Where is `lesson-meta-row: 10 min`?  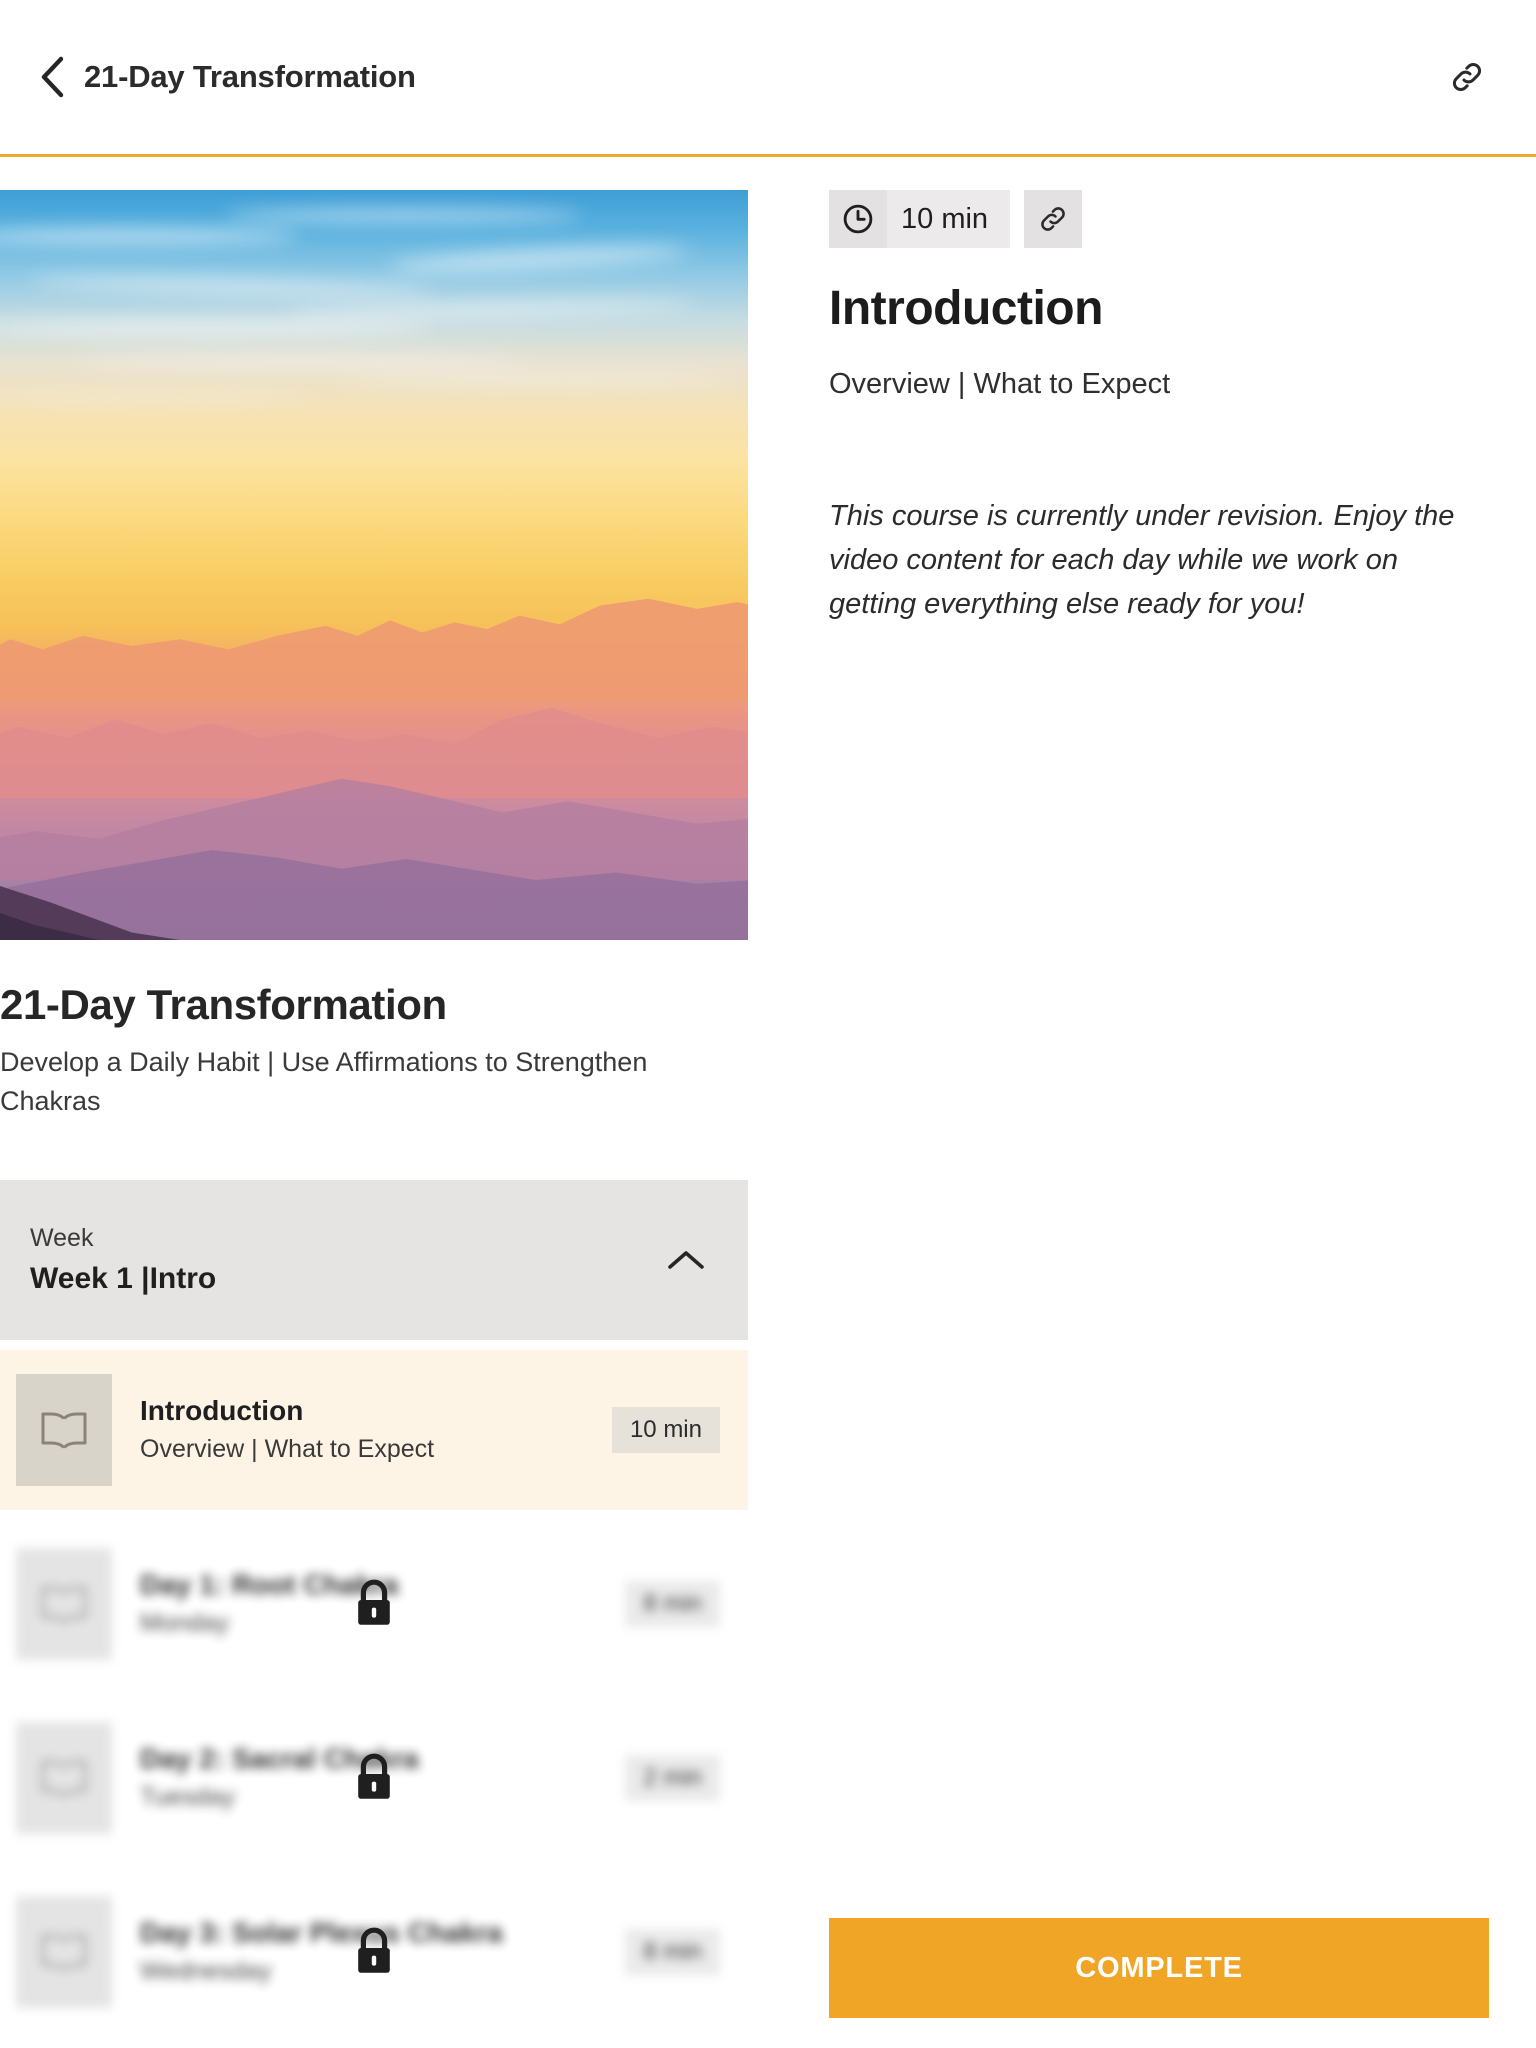 lesson-meta-row: 10 min is located at coordinates (1159, 219).